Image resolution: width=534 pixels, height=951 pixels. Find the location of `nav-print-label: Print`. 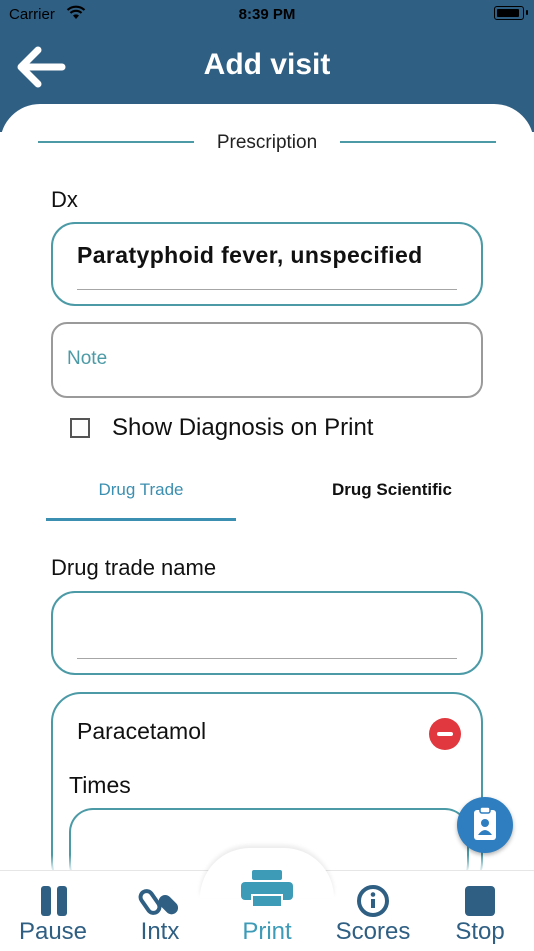

nav-print-label: Print is located at coordinates (267, 931).